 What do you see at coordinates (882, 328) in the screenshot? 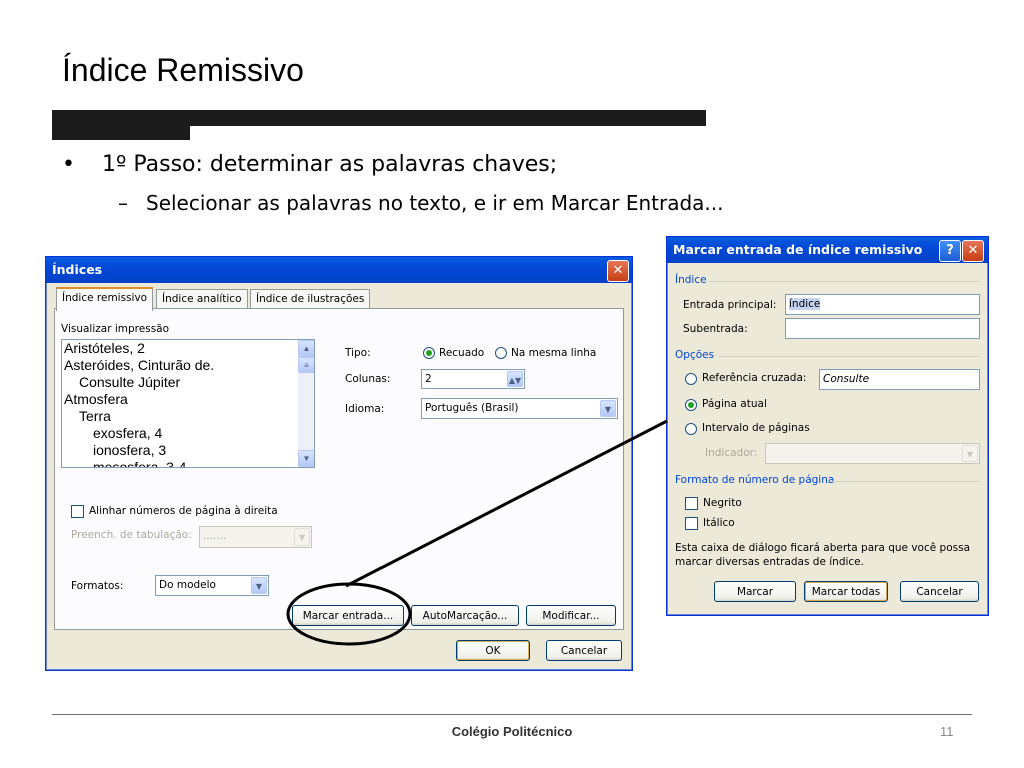
I see `subentrada-input` at bounding box center [882, 328].